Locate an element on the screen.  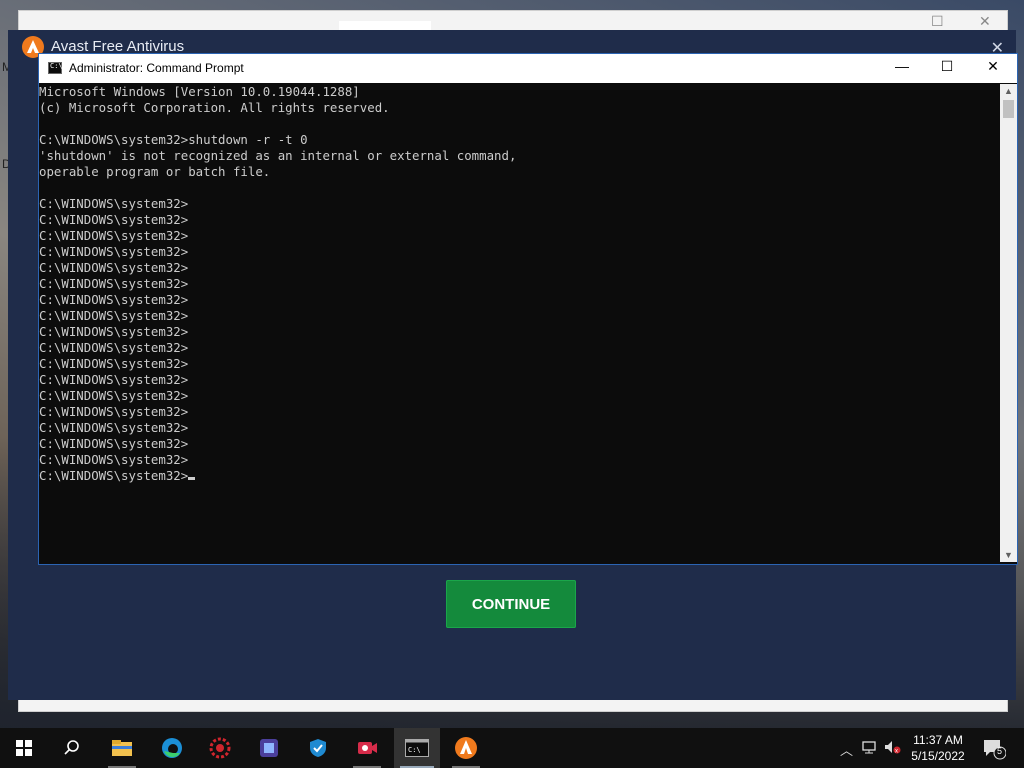
text-cursor is located at coordinates (192, 478).